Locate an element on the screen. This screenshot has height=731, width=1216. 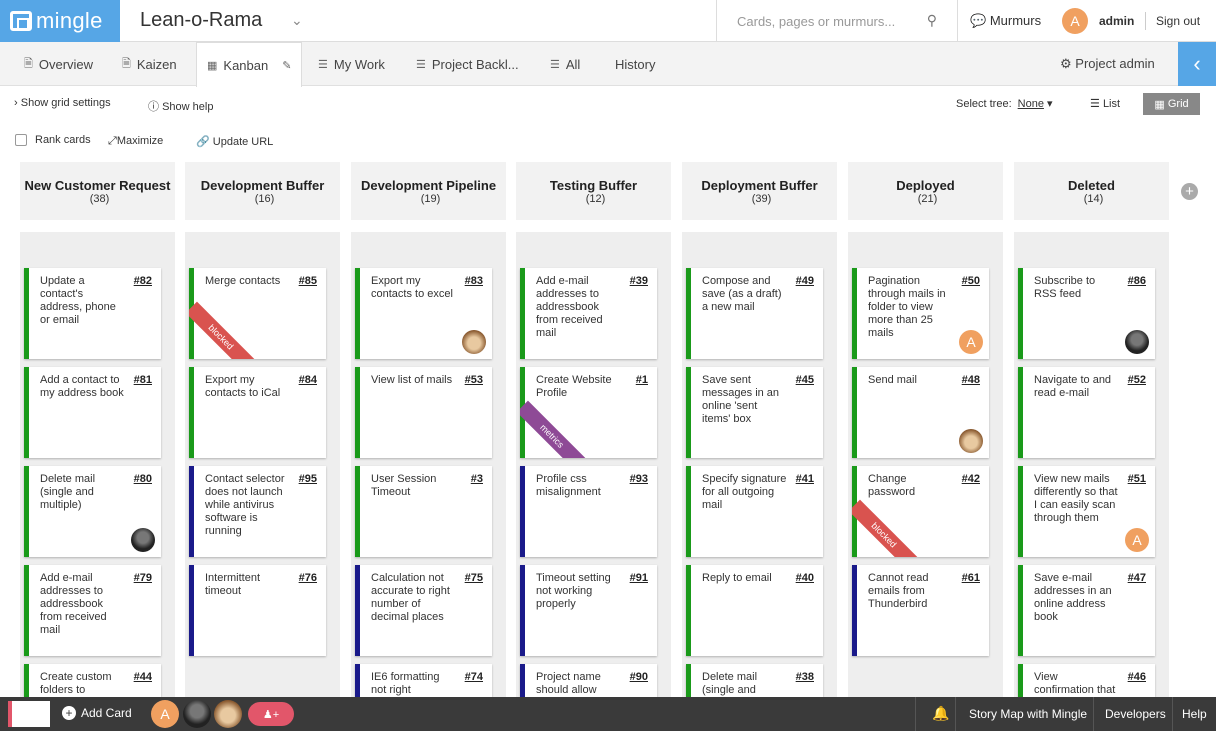
kanban-card: Navigate to and read e-mail #52 is located at coordinates (1086, 412).